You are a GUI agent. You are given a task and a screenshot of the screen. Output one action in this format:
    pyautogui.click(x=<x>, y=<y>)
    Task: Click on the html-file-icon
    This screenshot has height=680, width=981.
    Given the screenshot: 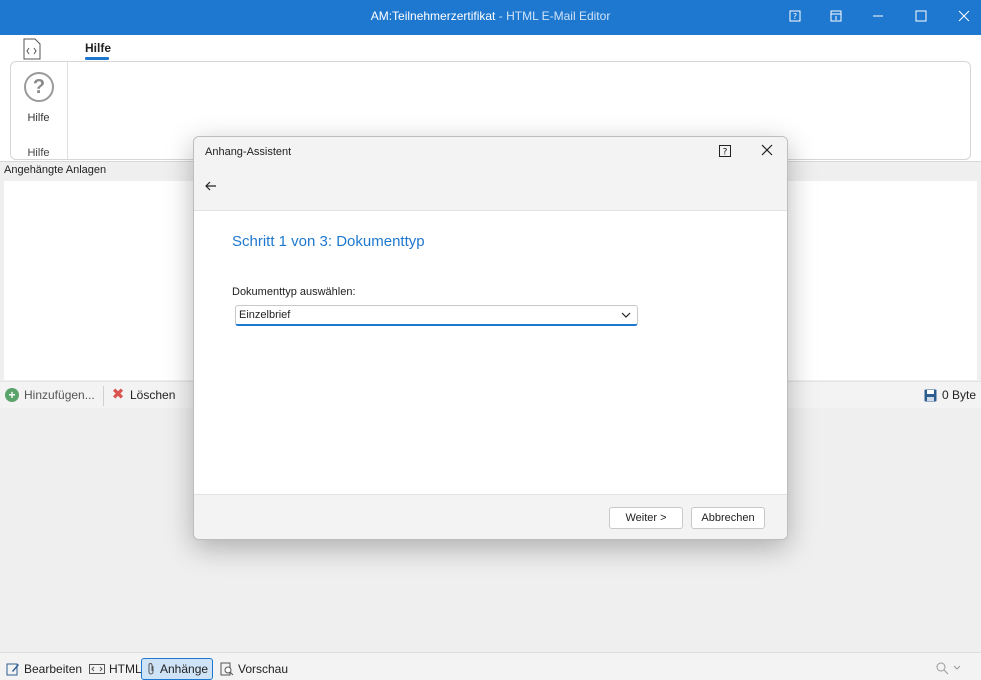 What is the action you would take?
    pyautogui.click(x=32, y=49)
    